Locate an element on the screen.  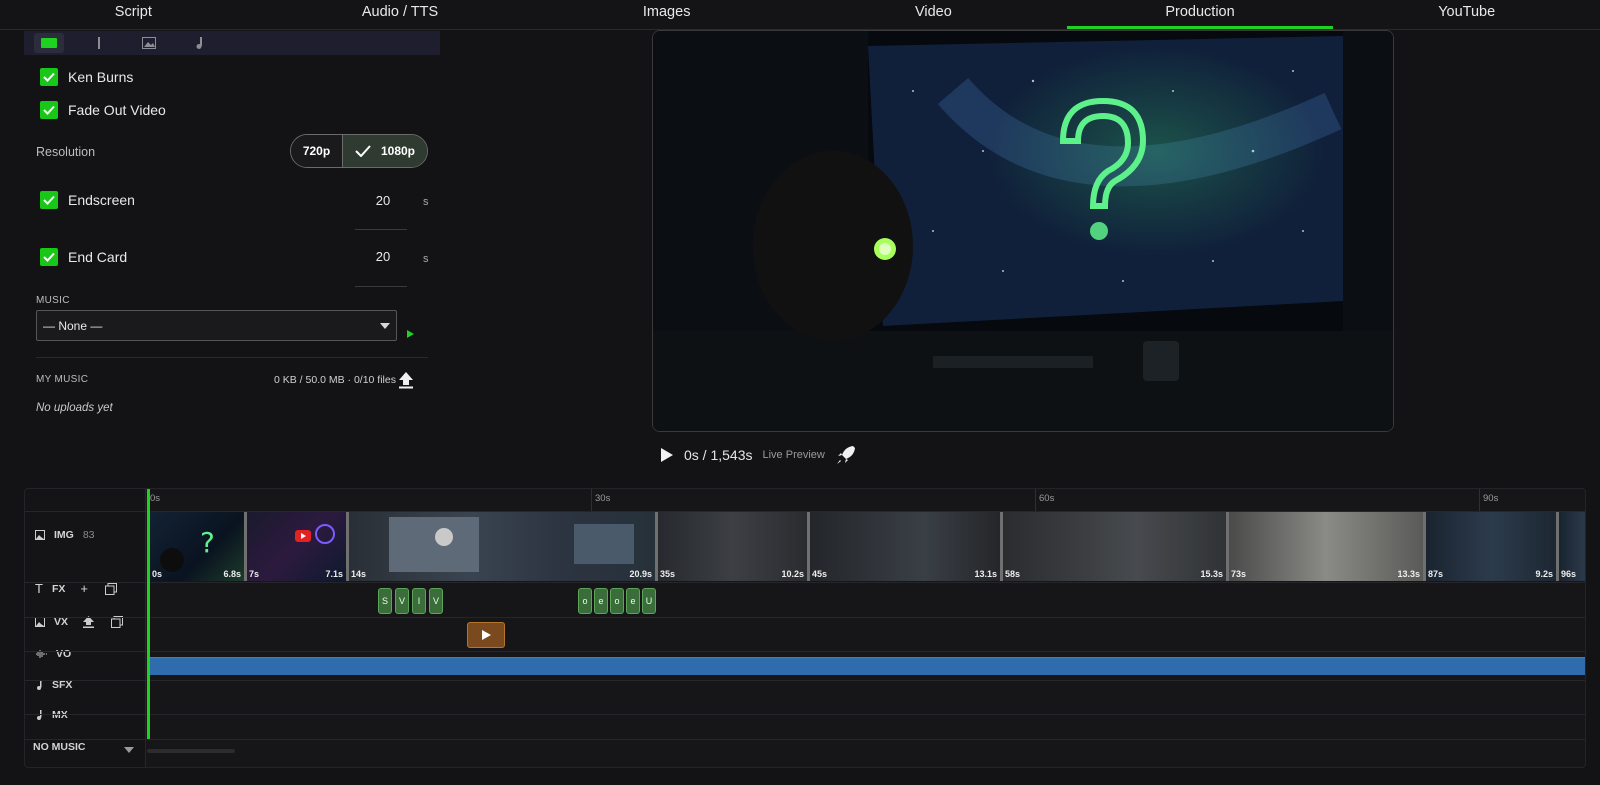
playhead is located at coordinates (148, 614).